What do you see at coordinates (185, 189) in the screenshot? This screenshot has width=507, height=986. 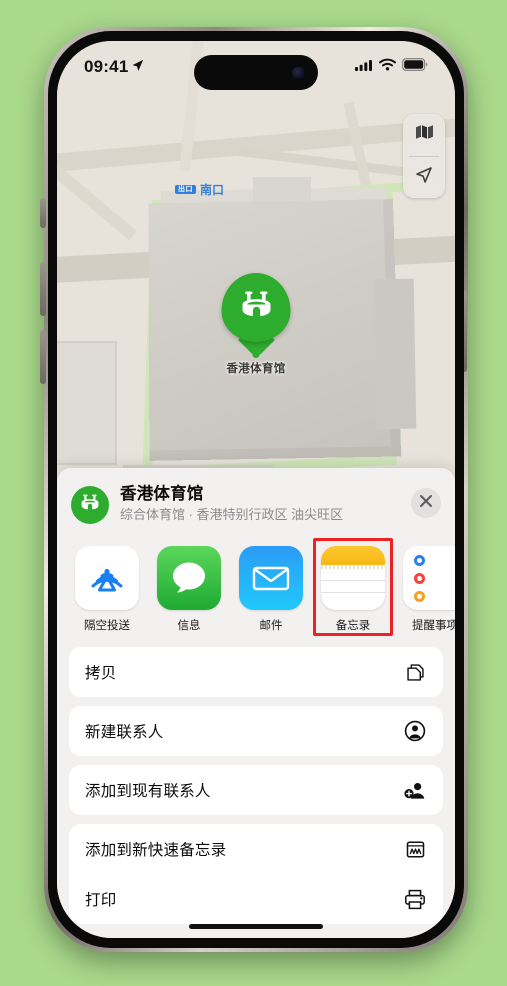 I see `exit-chip: 出口` at bounding box center [185, 189].